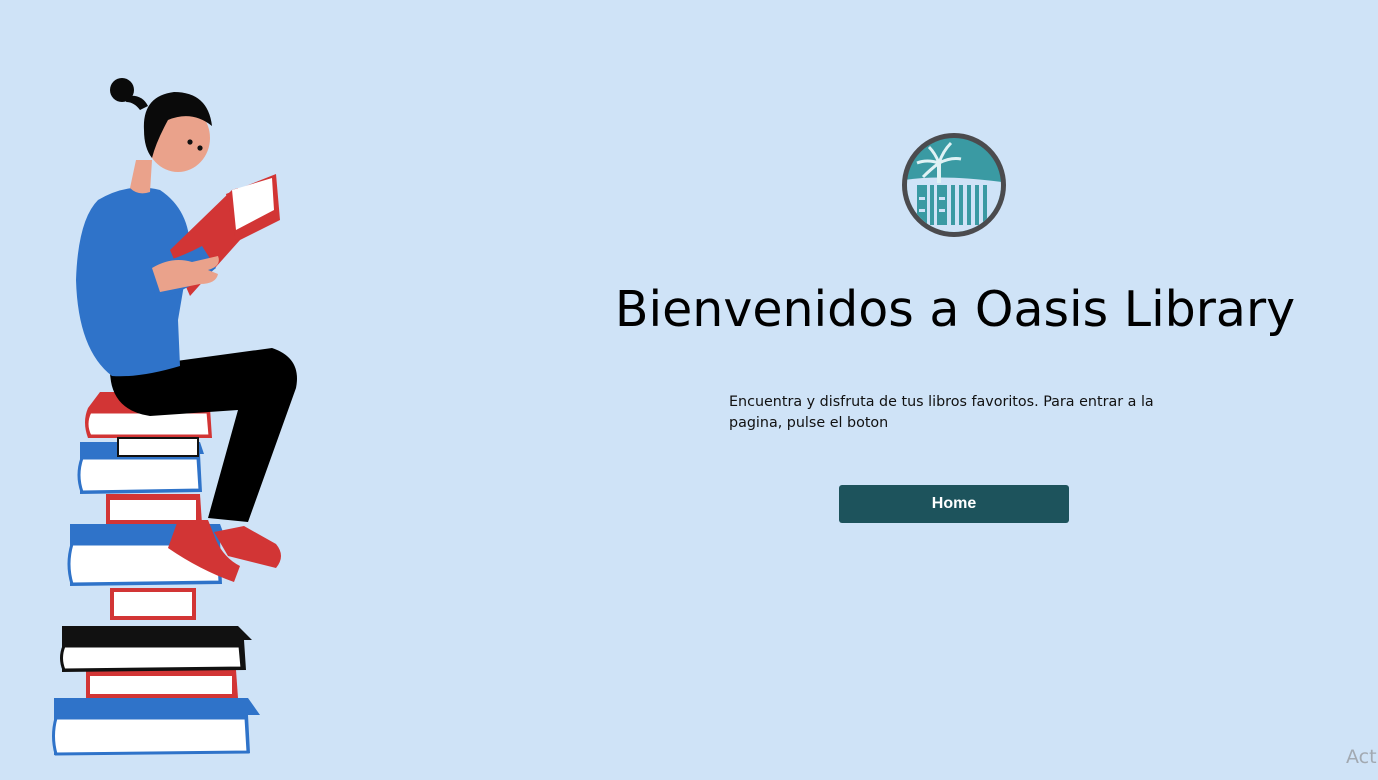 This screenshot has height=780, width=1378. I want to click on oasis-library-logo-icon, so click(954, 185).